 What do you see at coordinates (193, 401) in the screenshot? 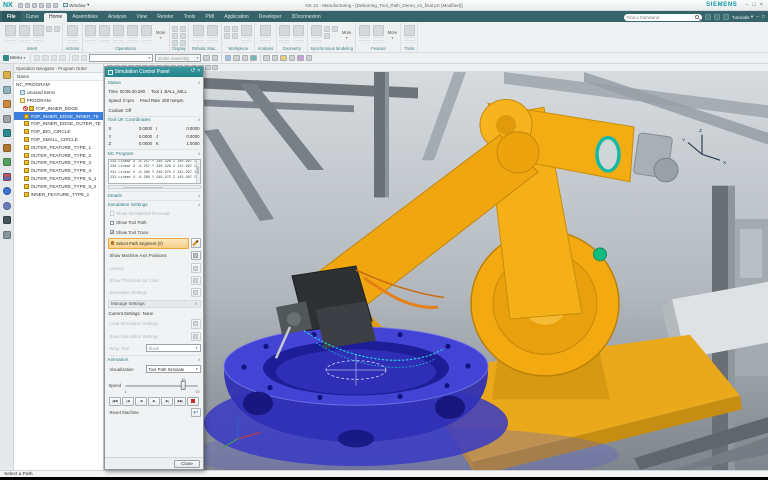
I see `stop-button` at bounding box center [193, 401].